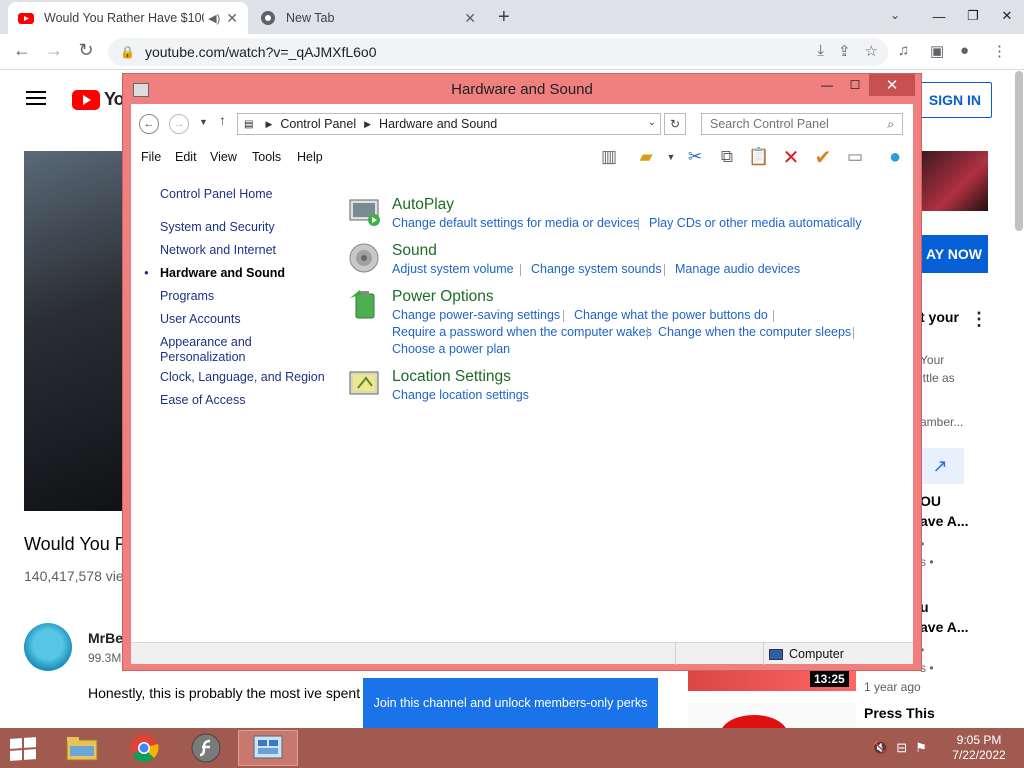  Describe the element at coordinates (470, 18) in the screenshot. I see `close-tab-icon: ✕` at that location.